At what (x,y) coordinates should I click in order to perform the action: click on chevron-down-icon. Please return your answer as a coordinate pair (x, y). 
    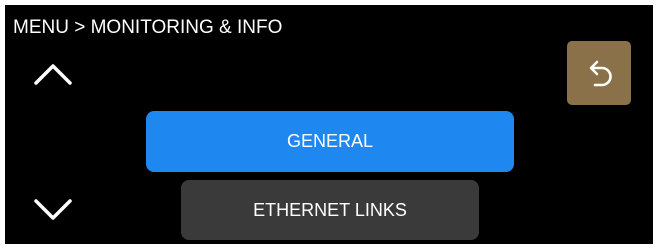
    Looking at the image, I should click on (53, 209).